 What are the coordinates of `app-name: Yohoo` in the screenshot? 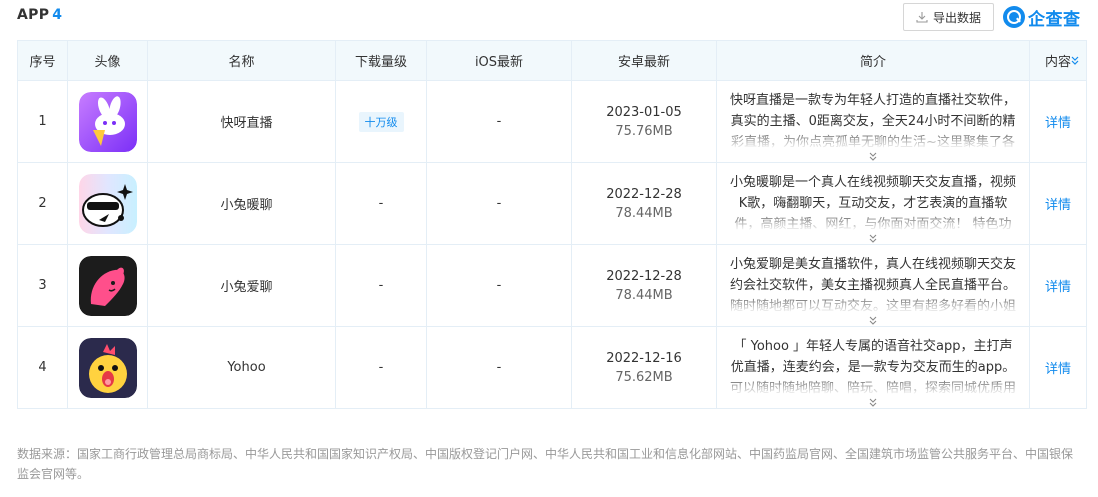 It's located at (241, 367).